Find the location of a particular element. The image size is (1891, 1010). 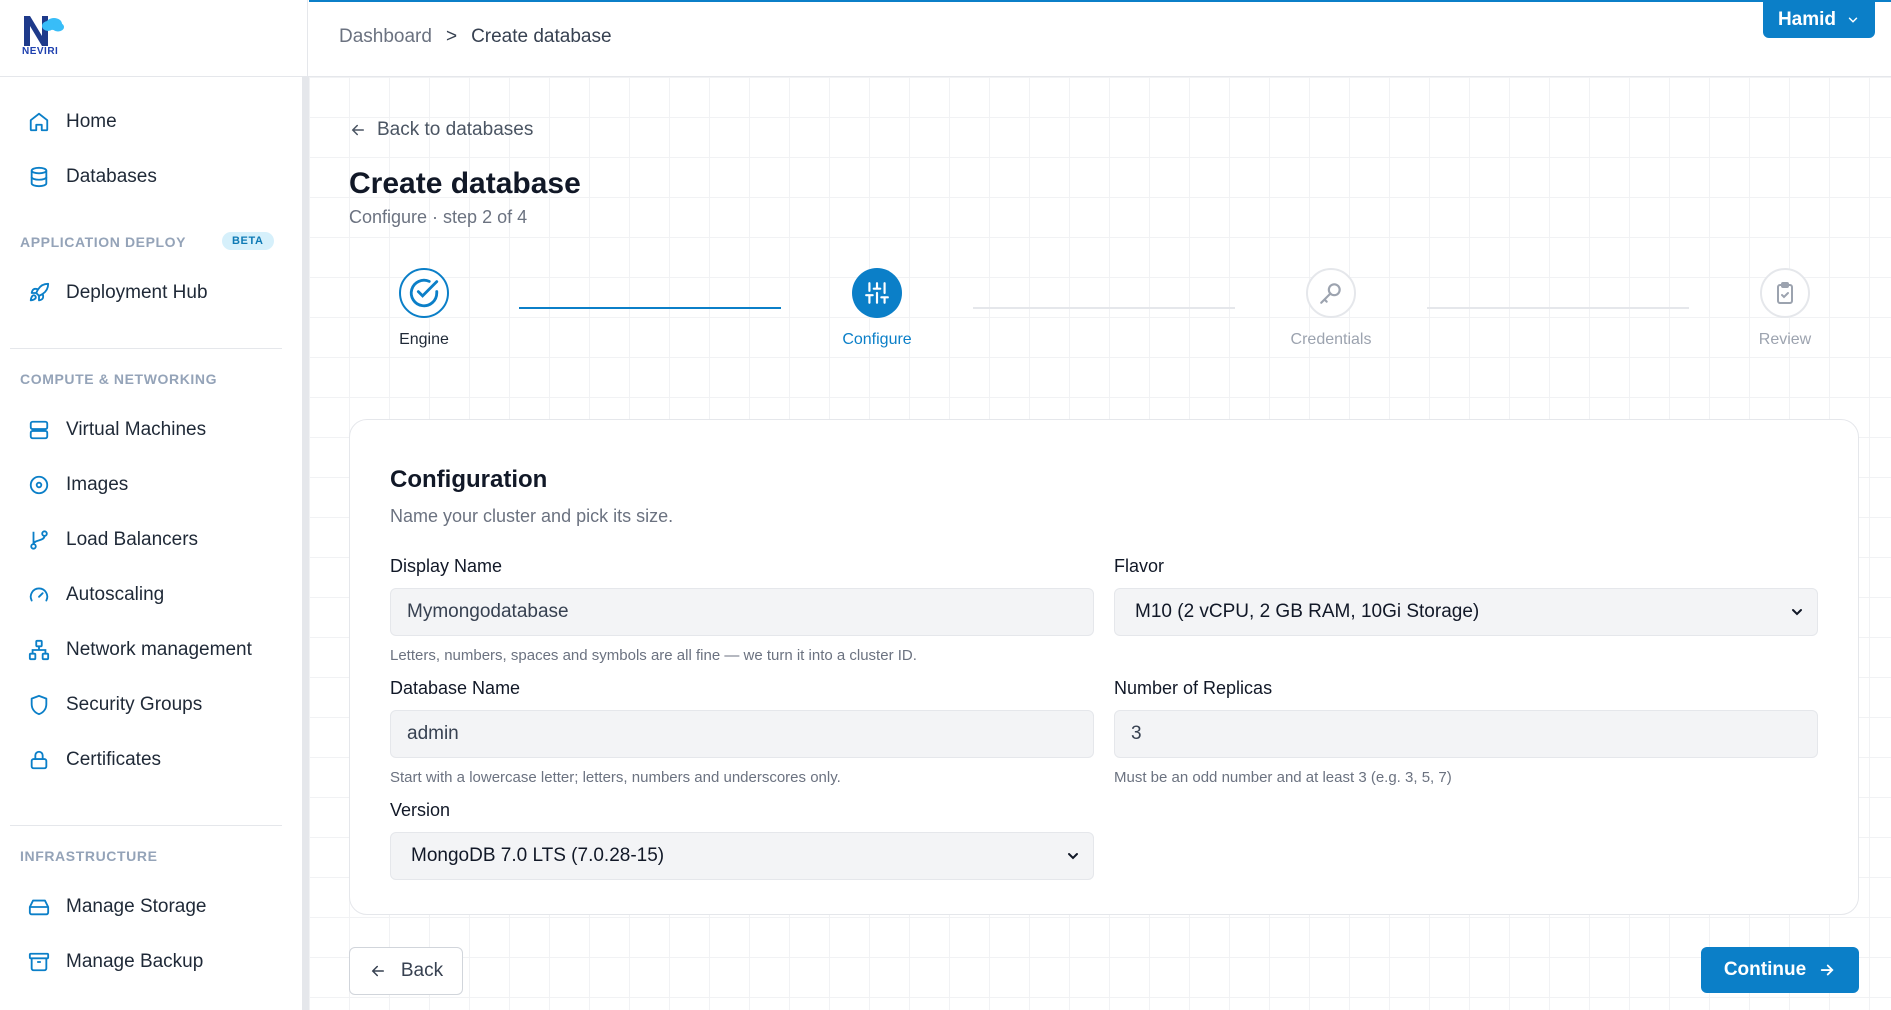

archive-icon is located at coordinates (39, 962).